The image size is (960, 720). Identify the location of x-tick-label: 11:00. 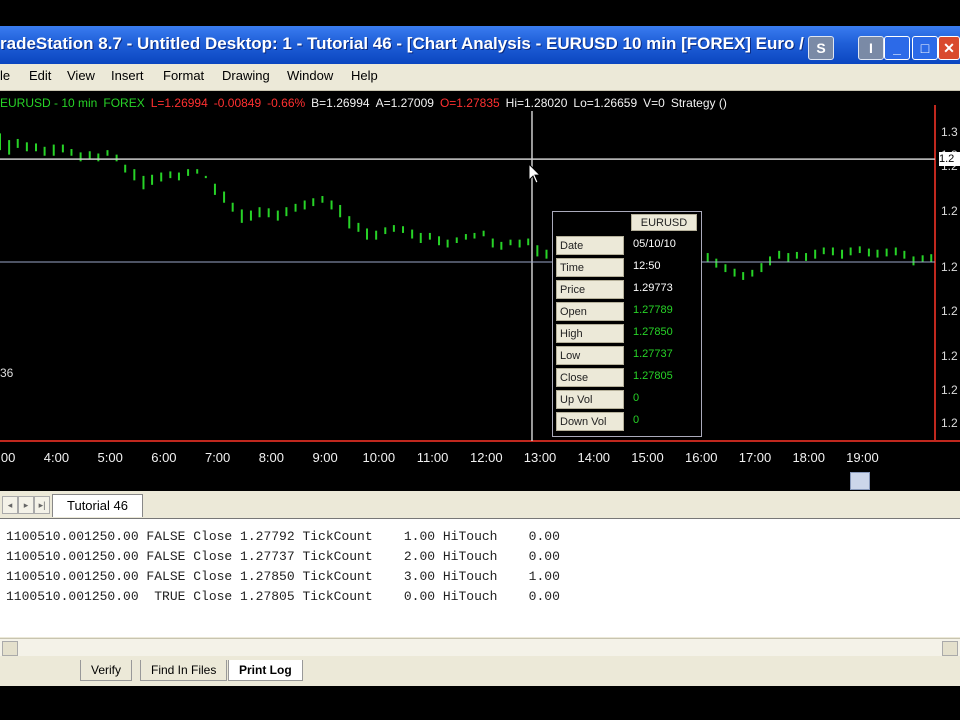
(432, 457).